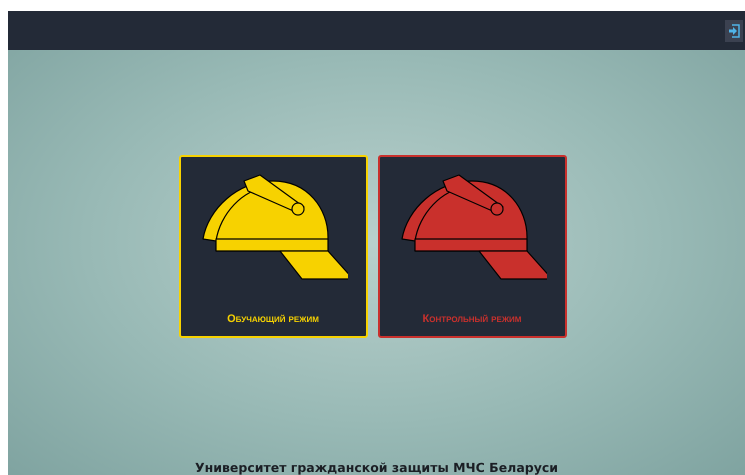 The image size is (745, 475). Describe the element at coordinates (376, 467) in the screenshot. I see `footer-text: Университет гражданской защиты МЧС Беларуси` at that location.